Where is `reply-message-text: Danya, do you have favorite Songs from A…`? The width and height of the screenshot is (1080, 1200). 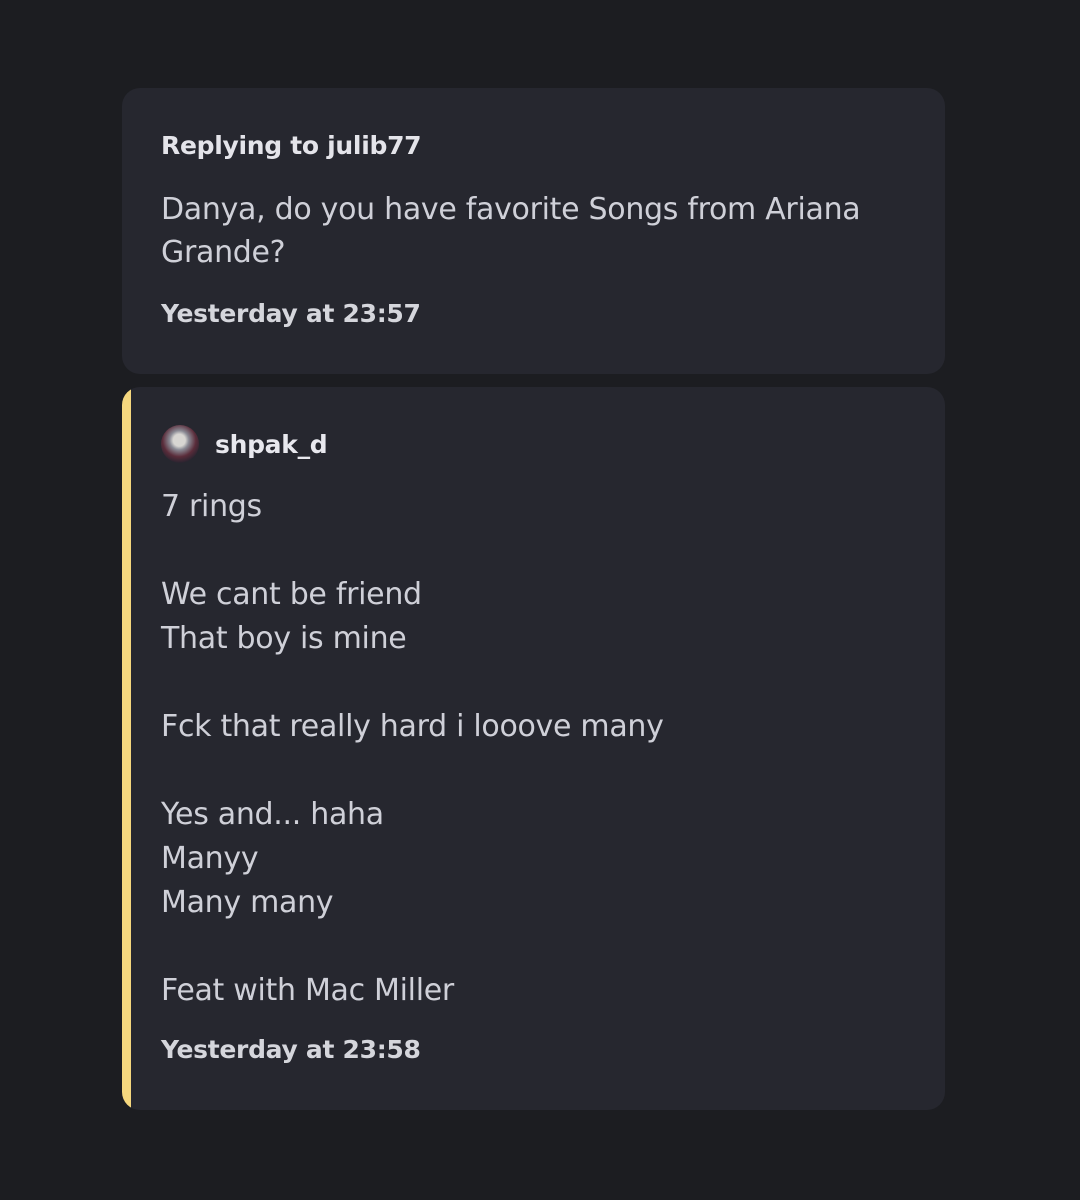 reply-message-text: Danya, do you have favorite Songs from A… is located at coordinates (511, 231).